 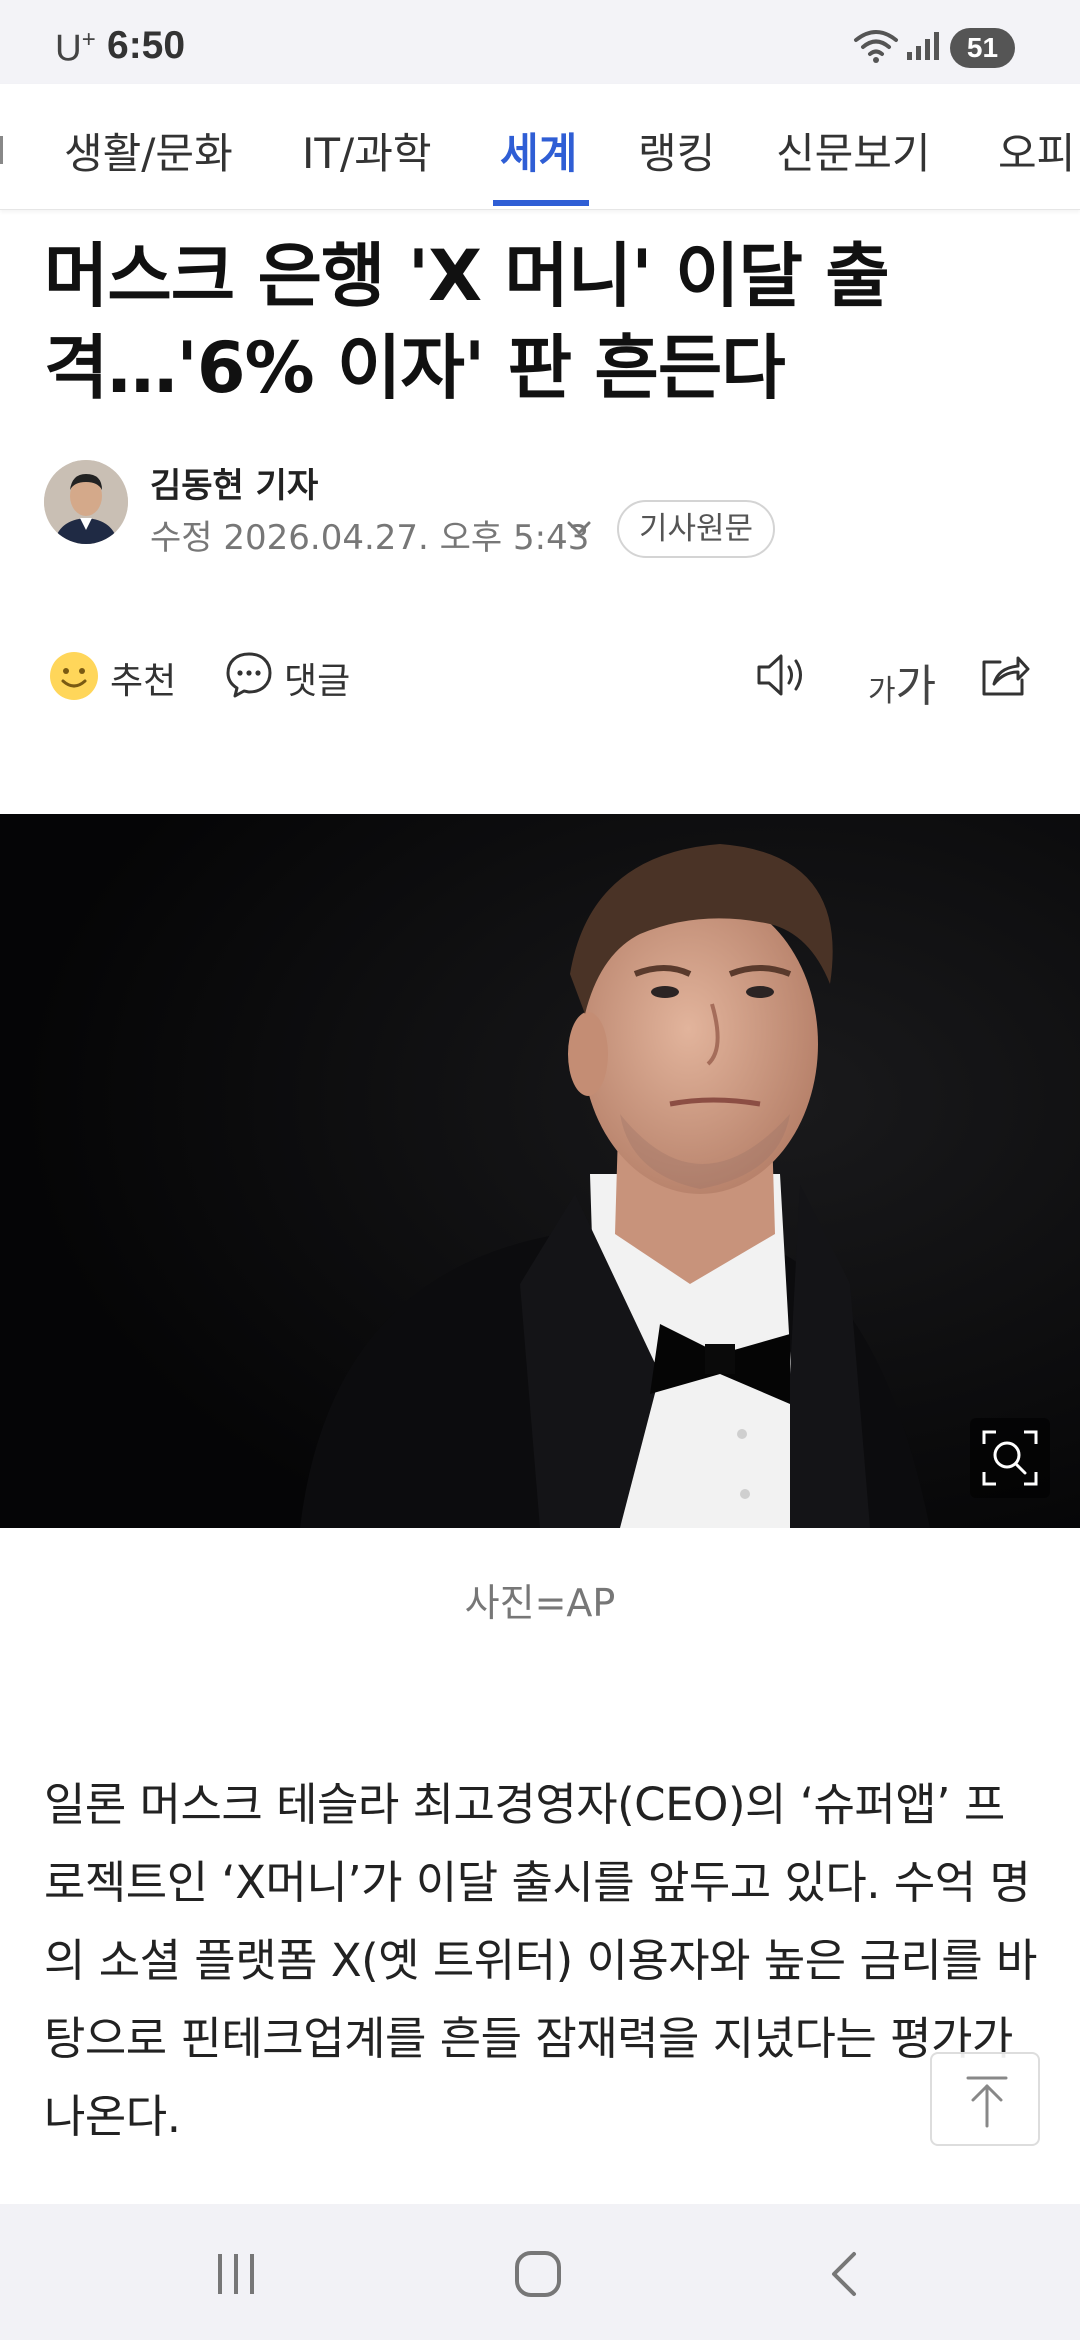 I want to click on tab-world: 세계, so click(x=538, y=150).